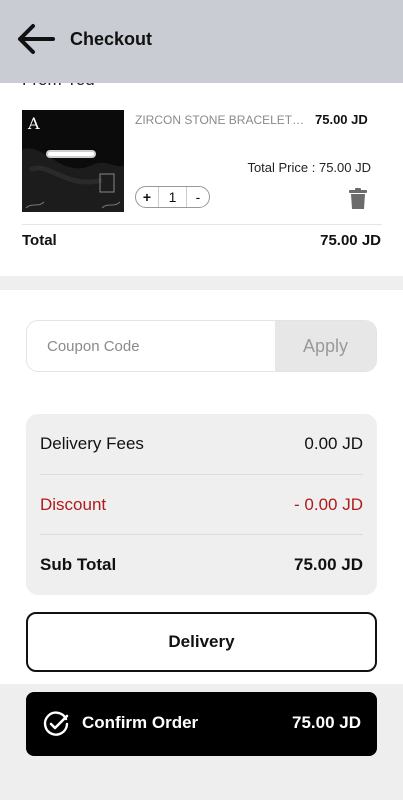 The image size is (403, 800). I want to click on trash-icon, so click(358, 198).